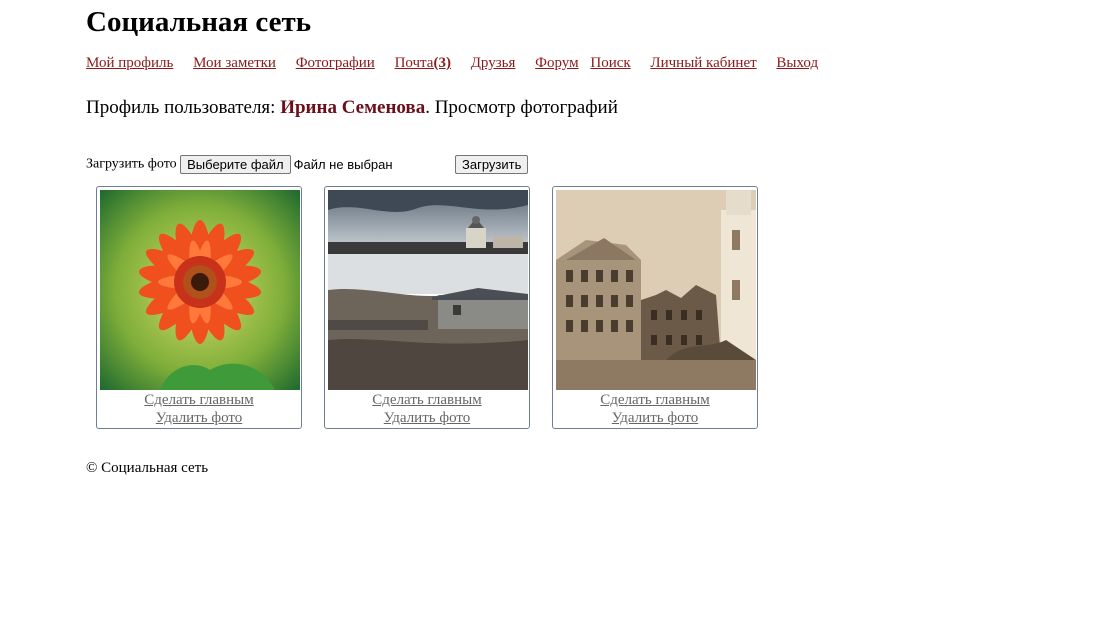 This screenshot has height=638, width=1112. Describe the element at coordinates (235, 164) in the screenshot. I see `choose-file-button: Выберите файл` at that location.